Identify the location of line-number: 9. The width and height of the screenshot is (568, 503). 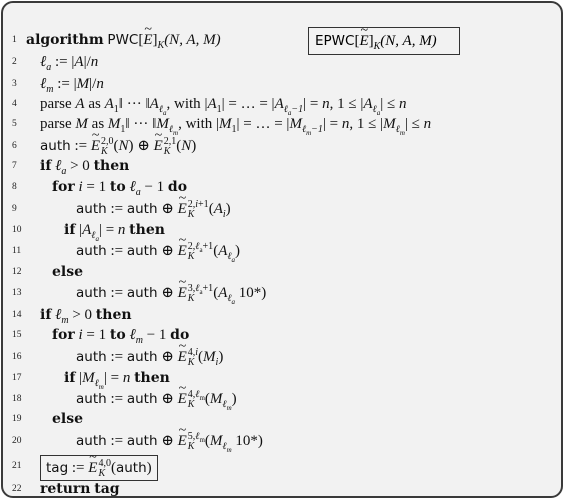
(14, 209).